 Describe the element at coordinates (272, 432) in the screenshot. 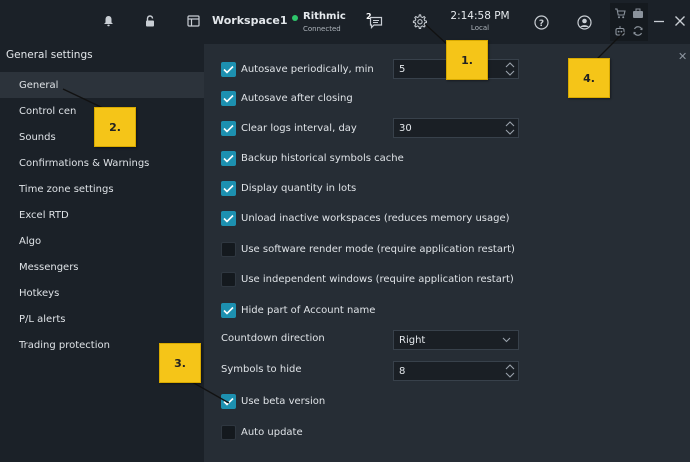

I see `auto-update-label: Auto update` at that location.